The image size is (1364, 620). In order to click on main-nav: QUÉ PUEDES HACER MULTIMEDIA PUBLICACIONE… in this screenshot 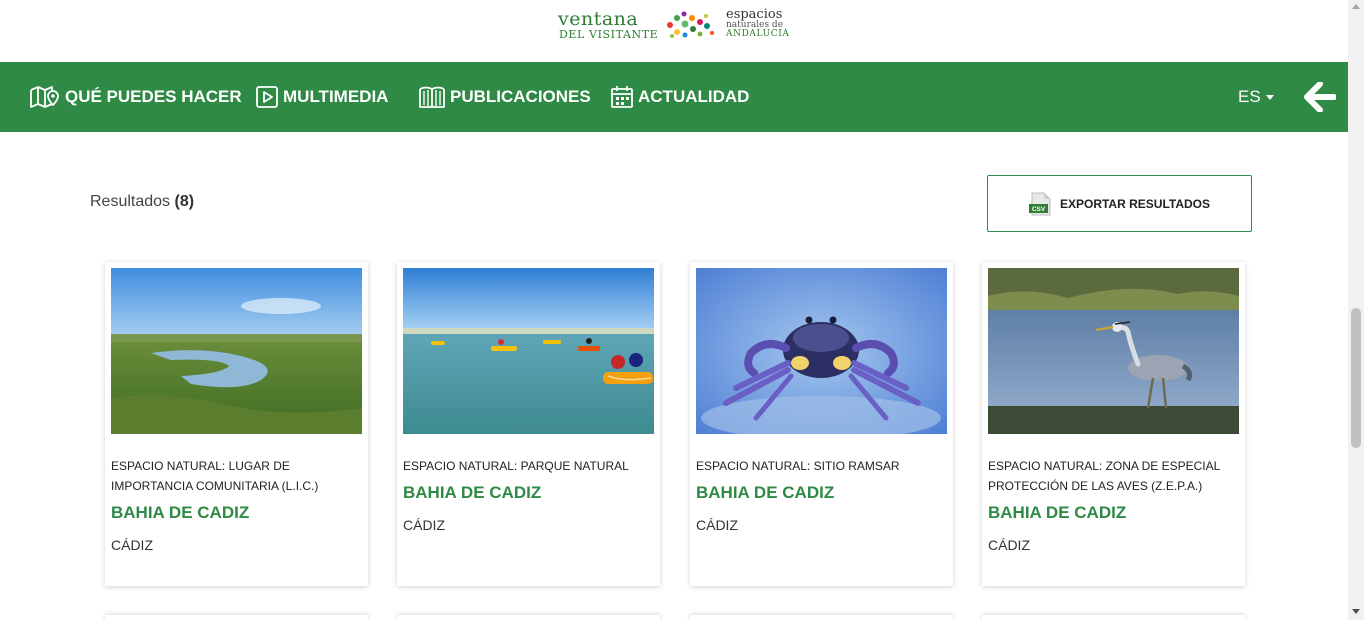, I will do `click(674, 97)`.